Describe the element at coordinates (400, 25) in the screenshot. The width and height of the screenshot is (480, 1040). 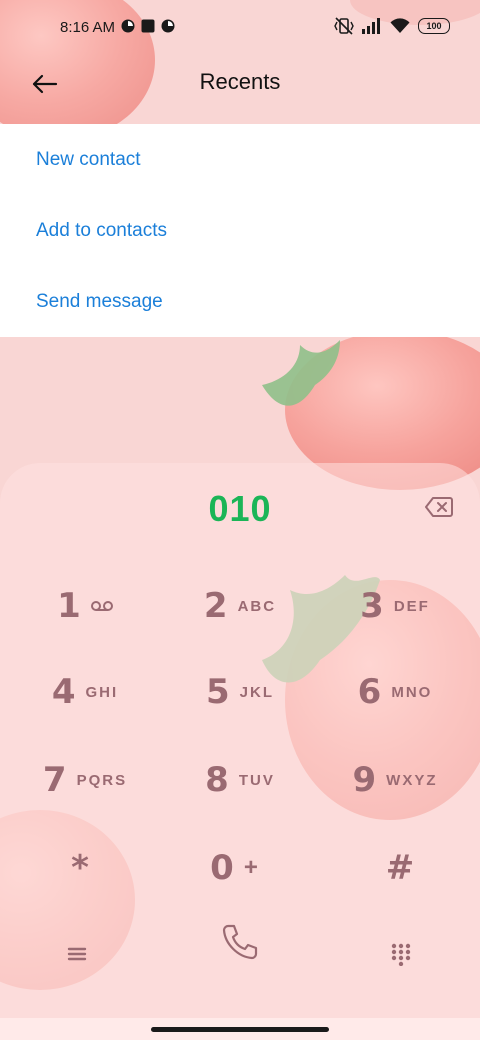
I see `wifi-icon` at that location.